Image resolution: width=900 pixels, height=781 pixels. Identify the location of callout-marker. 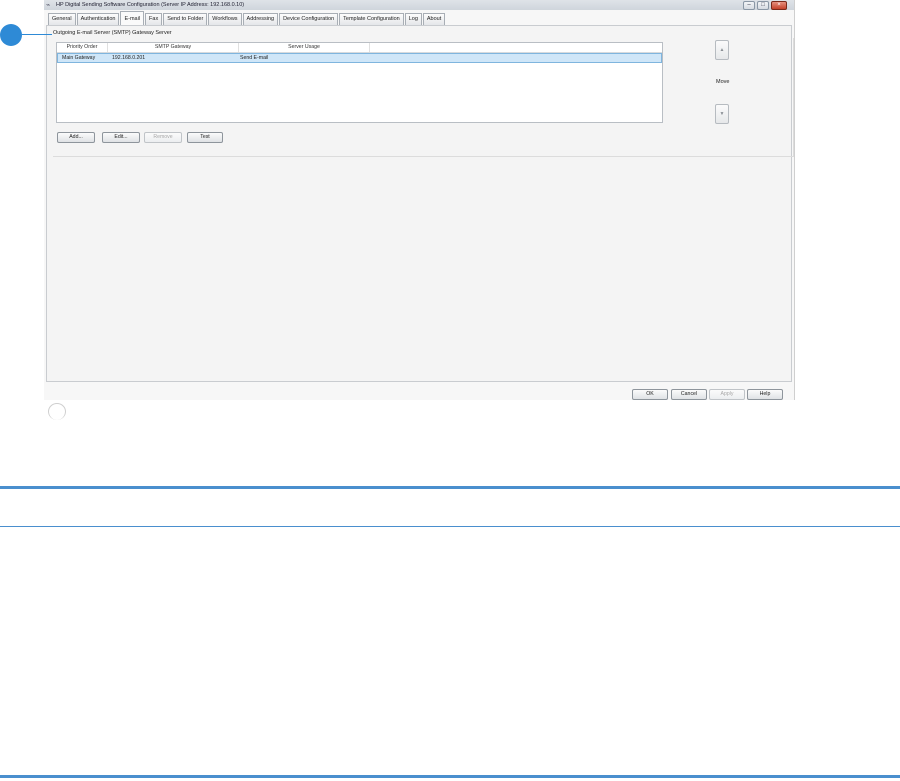
(11, 35).